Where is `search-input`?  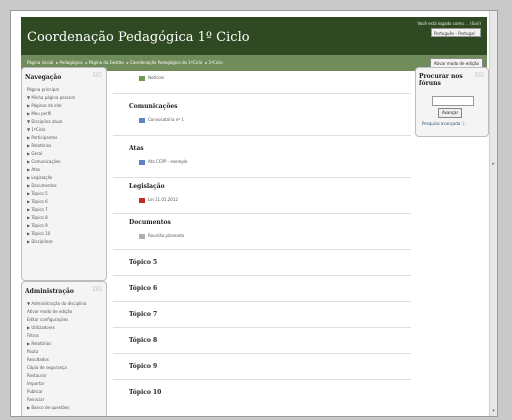
search-input is located at coordinates (453, 101).